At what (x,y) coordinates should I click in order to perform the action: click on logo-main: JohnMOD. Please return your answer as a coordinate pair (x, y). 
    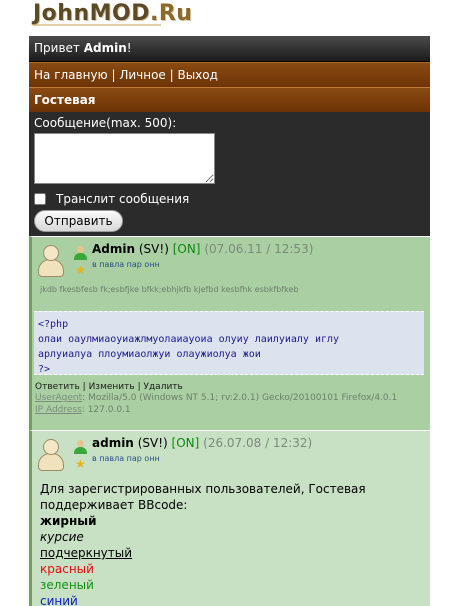
    Looking at the image, I should click on (91, 13).